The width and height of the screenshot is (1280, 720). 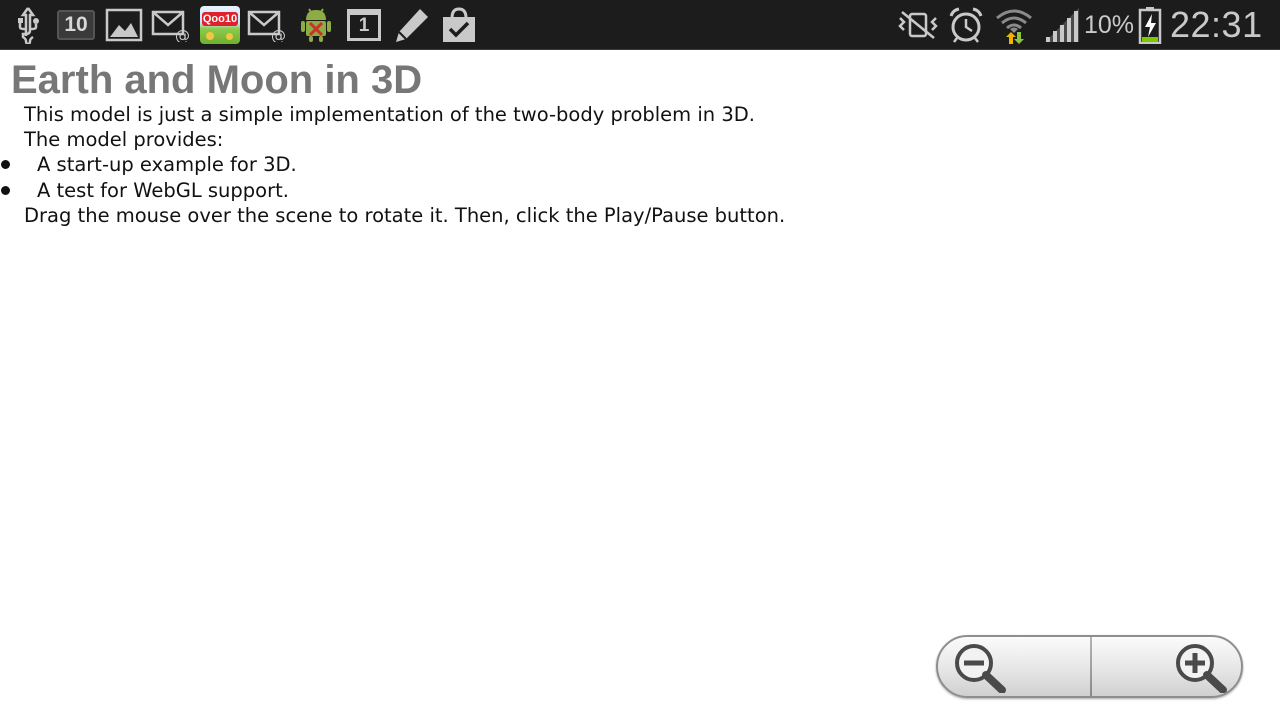 I want to click on gallery-icon, so click(x=124, y=25).